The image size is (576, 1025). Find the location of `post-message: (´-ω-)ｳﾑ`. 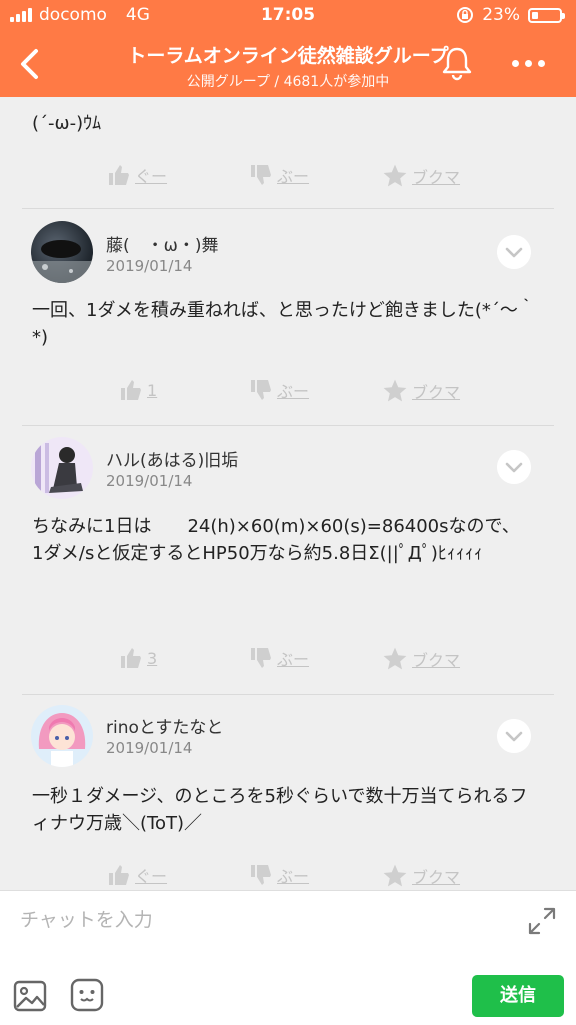

post-message: (´-ω-)ｳﾑ is located at coordinates (67, 123).